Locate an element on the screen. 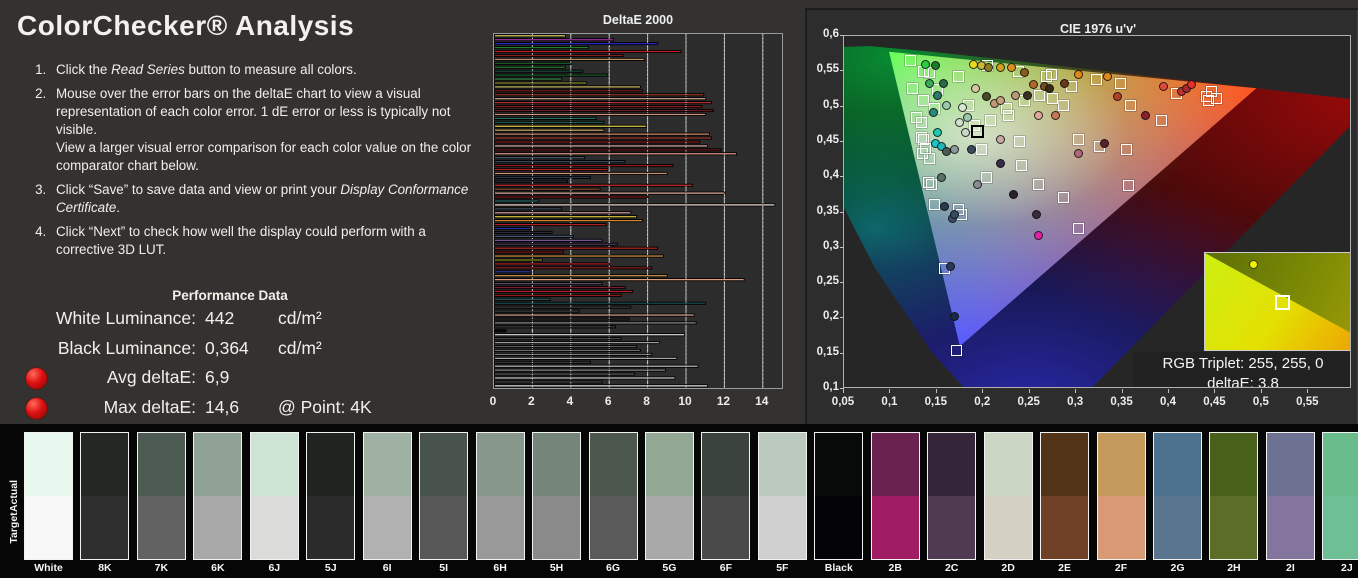 The image size is (1358, 578). selected-point-marker is located at coordinates (978, 131).